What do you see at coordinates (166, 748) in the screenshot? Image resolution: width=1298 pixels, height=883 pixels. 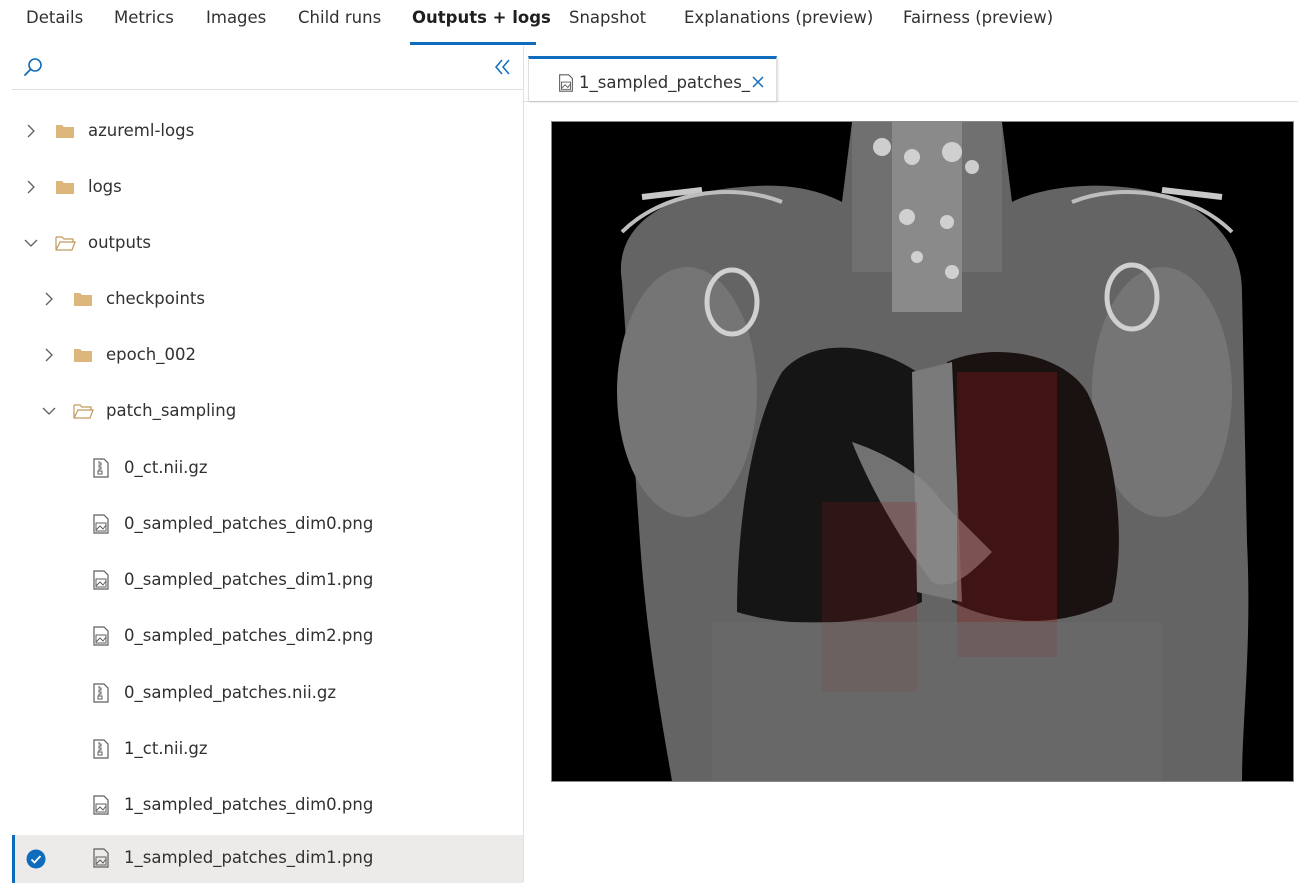 I see `tree-item-label: 1_ct.nii.gz` at bounding box center [166, 748].